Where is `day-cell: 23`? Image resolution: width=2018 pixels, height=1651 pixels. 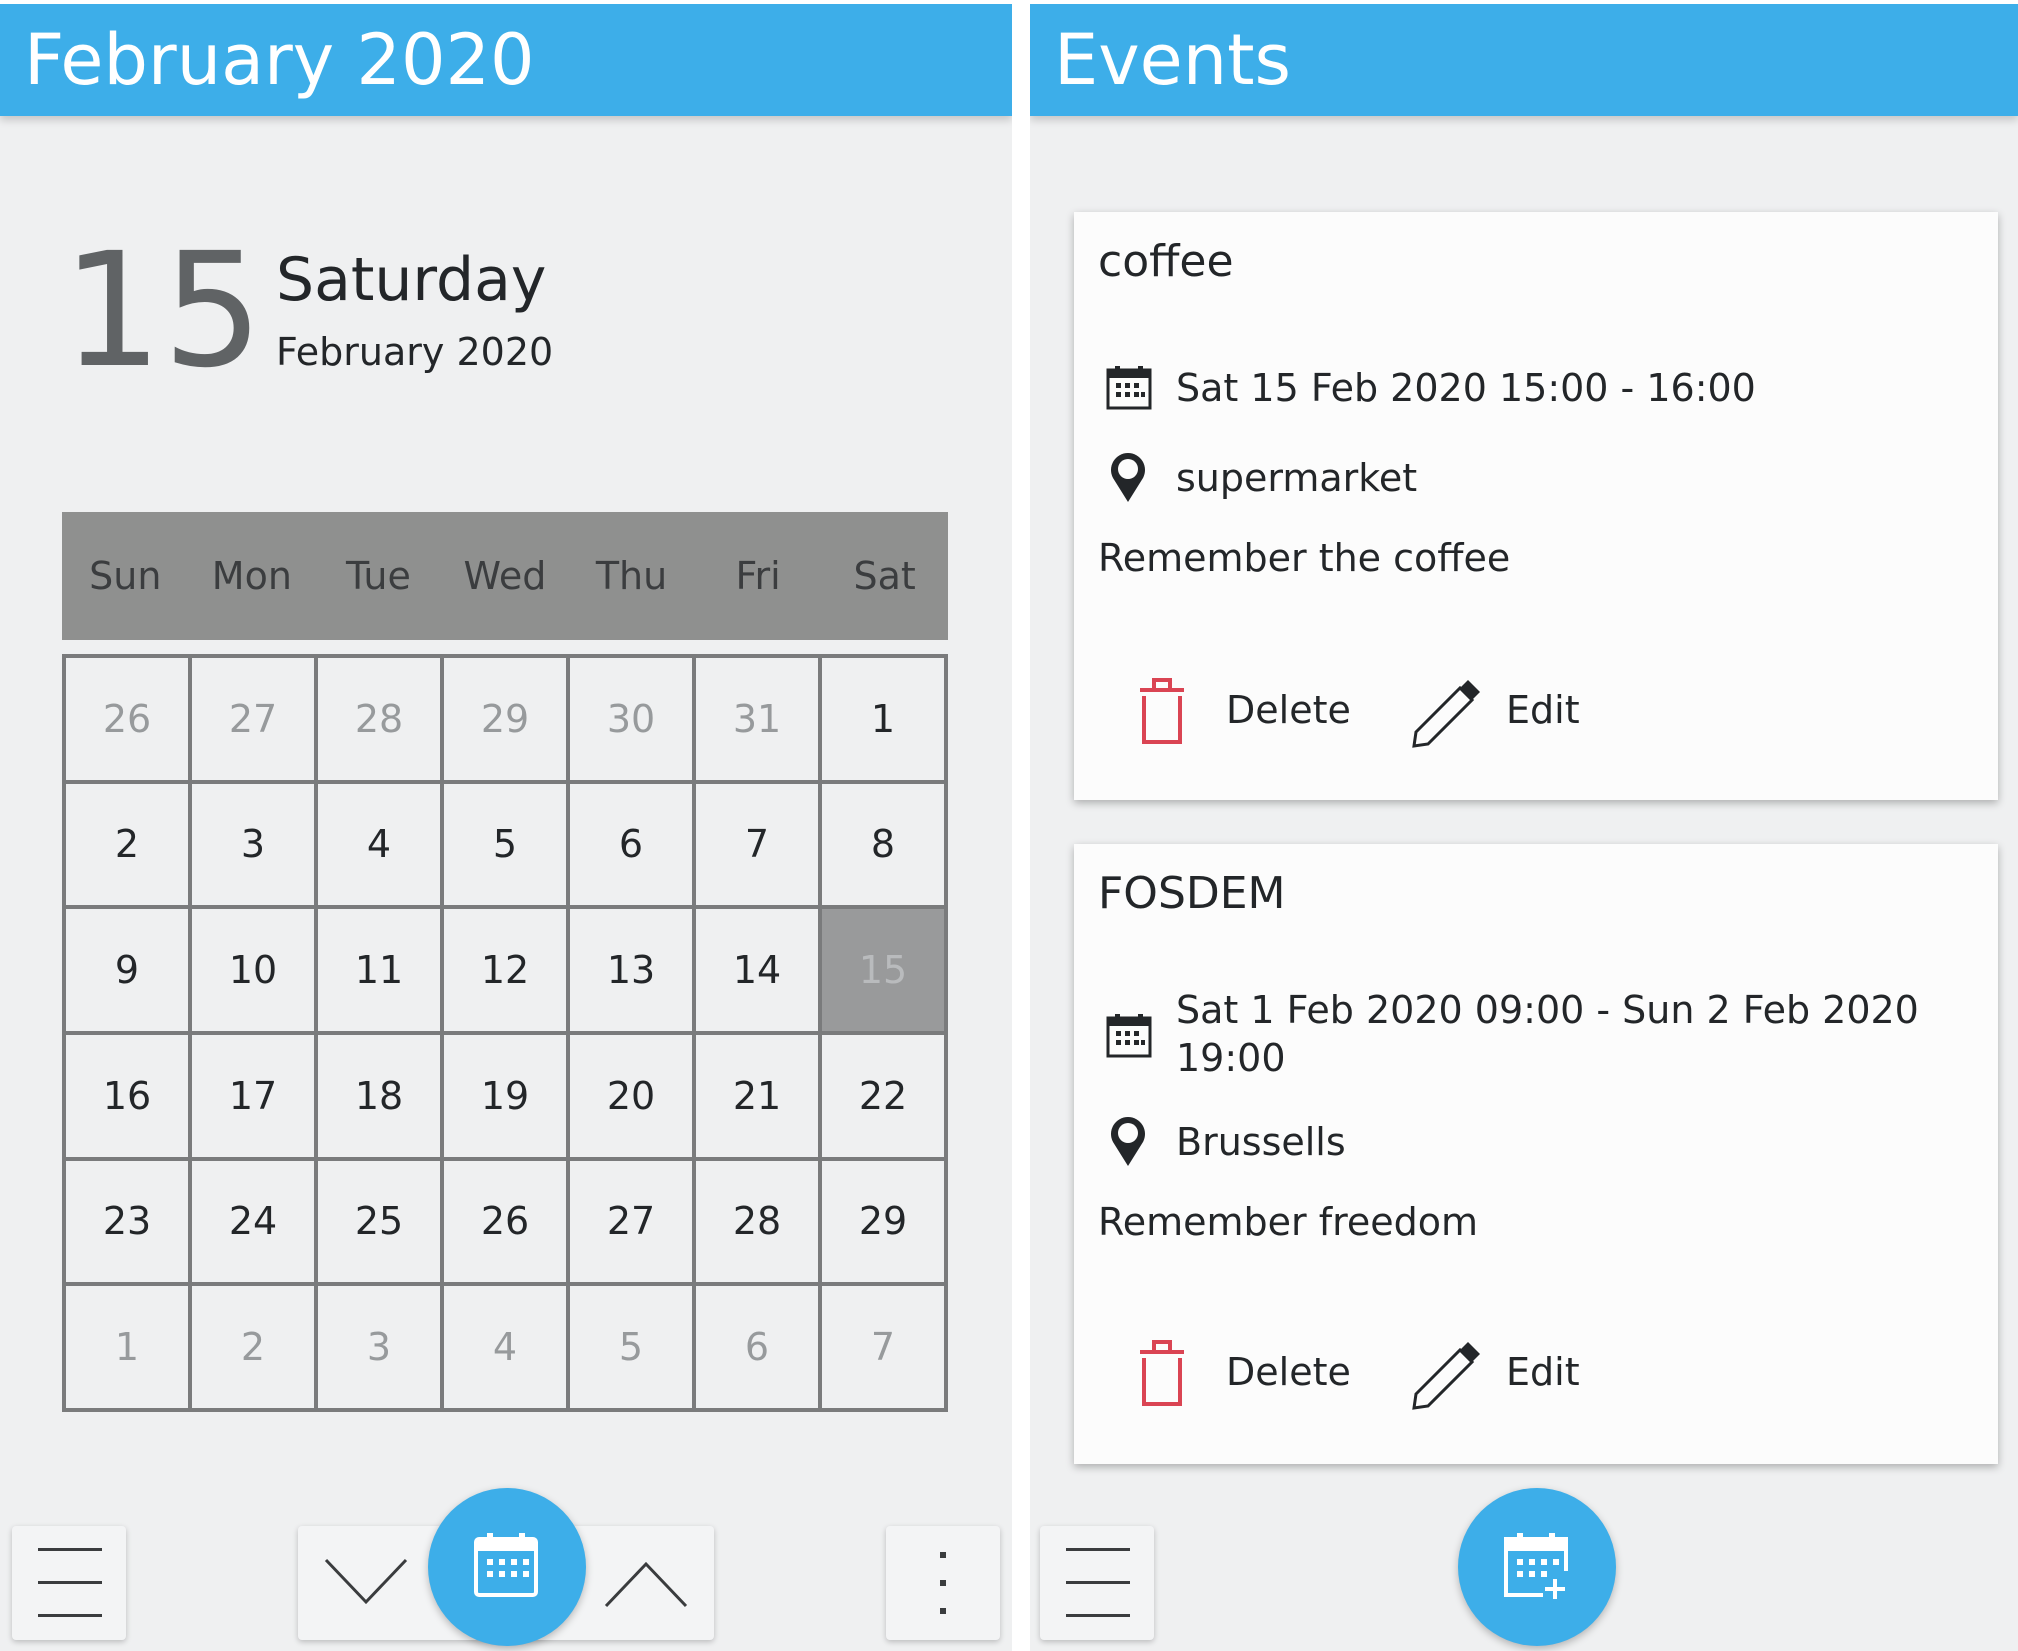 day-cell: 23 is located at coordinates (127, 1221).